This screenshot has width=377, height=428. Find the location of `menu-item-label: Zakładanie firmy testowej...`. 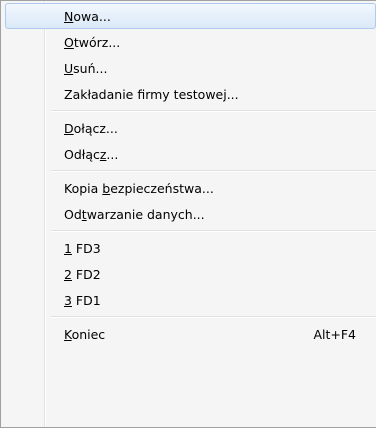

menu-item-label: Zakładanie firmy testowej... is located at coordinates (151, 94).